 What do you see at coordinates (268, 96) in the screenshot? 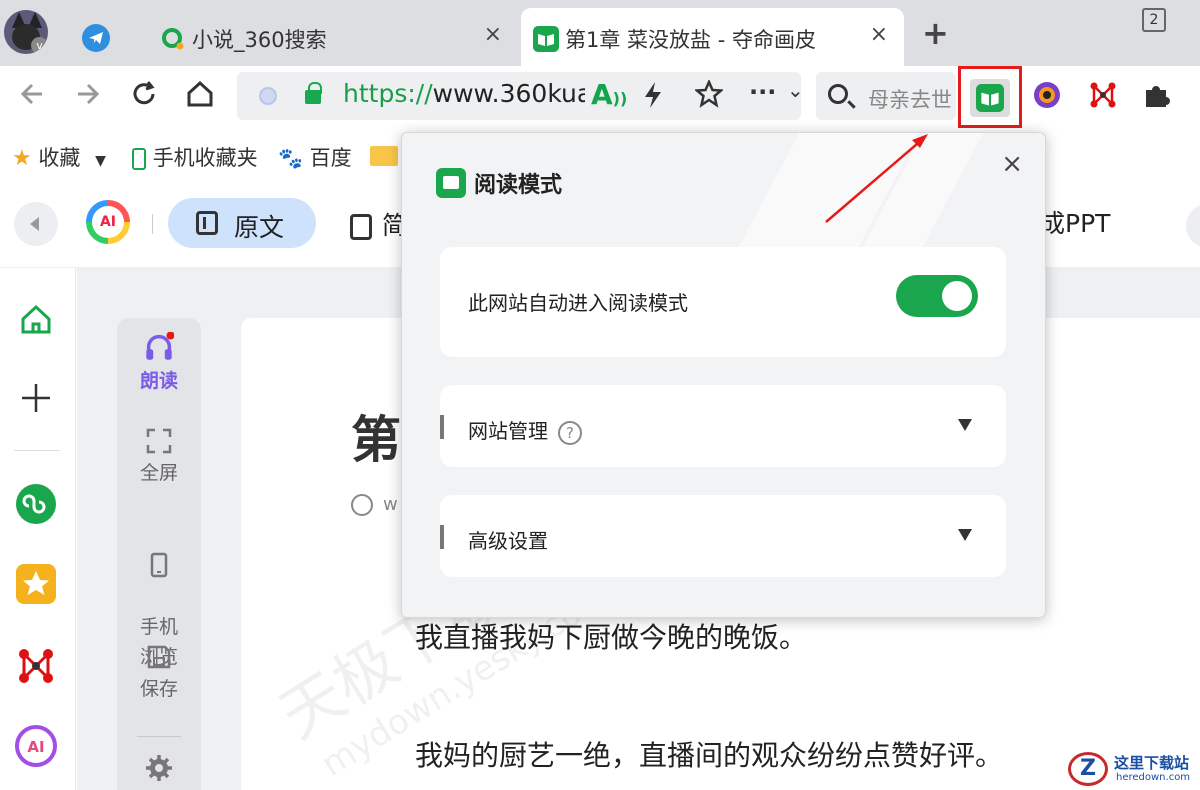
I see `site-security-shield-icon` at bounding box center [268, 96].